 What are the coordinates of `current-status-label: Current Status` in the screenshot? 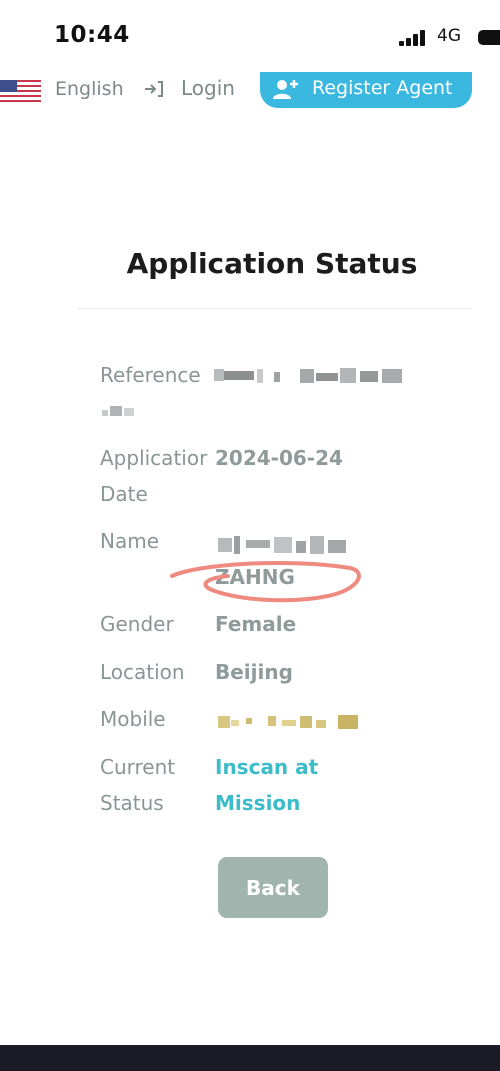 It's located at (138, 785).